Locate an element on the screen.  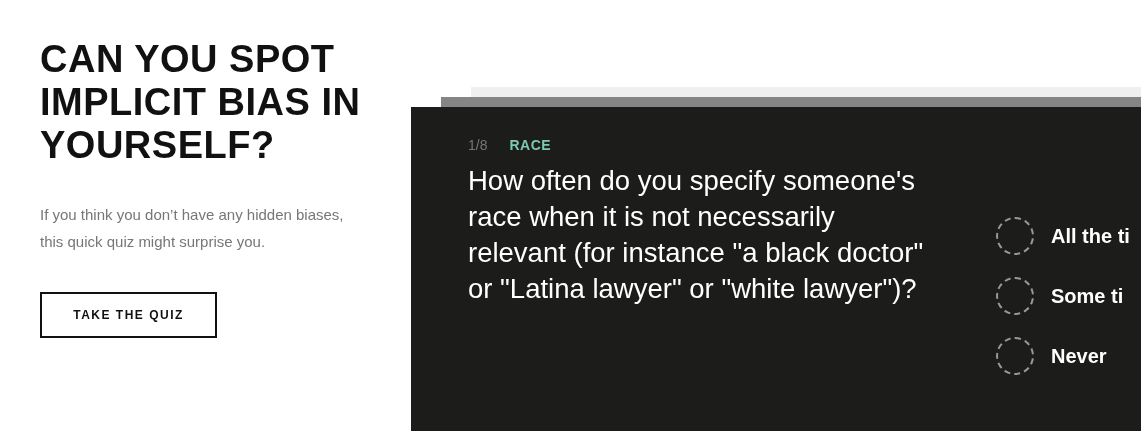
question-text: How often do you specify someone's race when it is not necessarily relevant (for instance "a black doctor" or "Latina lawyer" or "white lawyer")? is located at coordinates (696, 235).